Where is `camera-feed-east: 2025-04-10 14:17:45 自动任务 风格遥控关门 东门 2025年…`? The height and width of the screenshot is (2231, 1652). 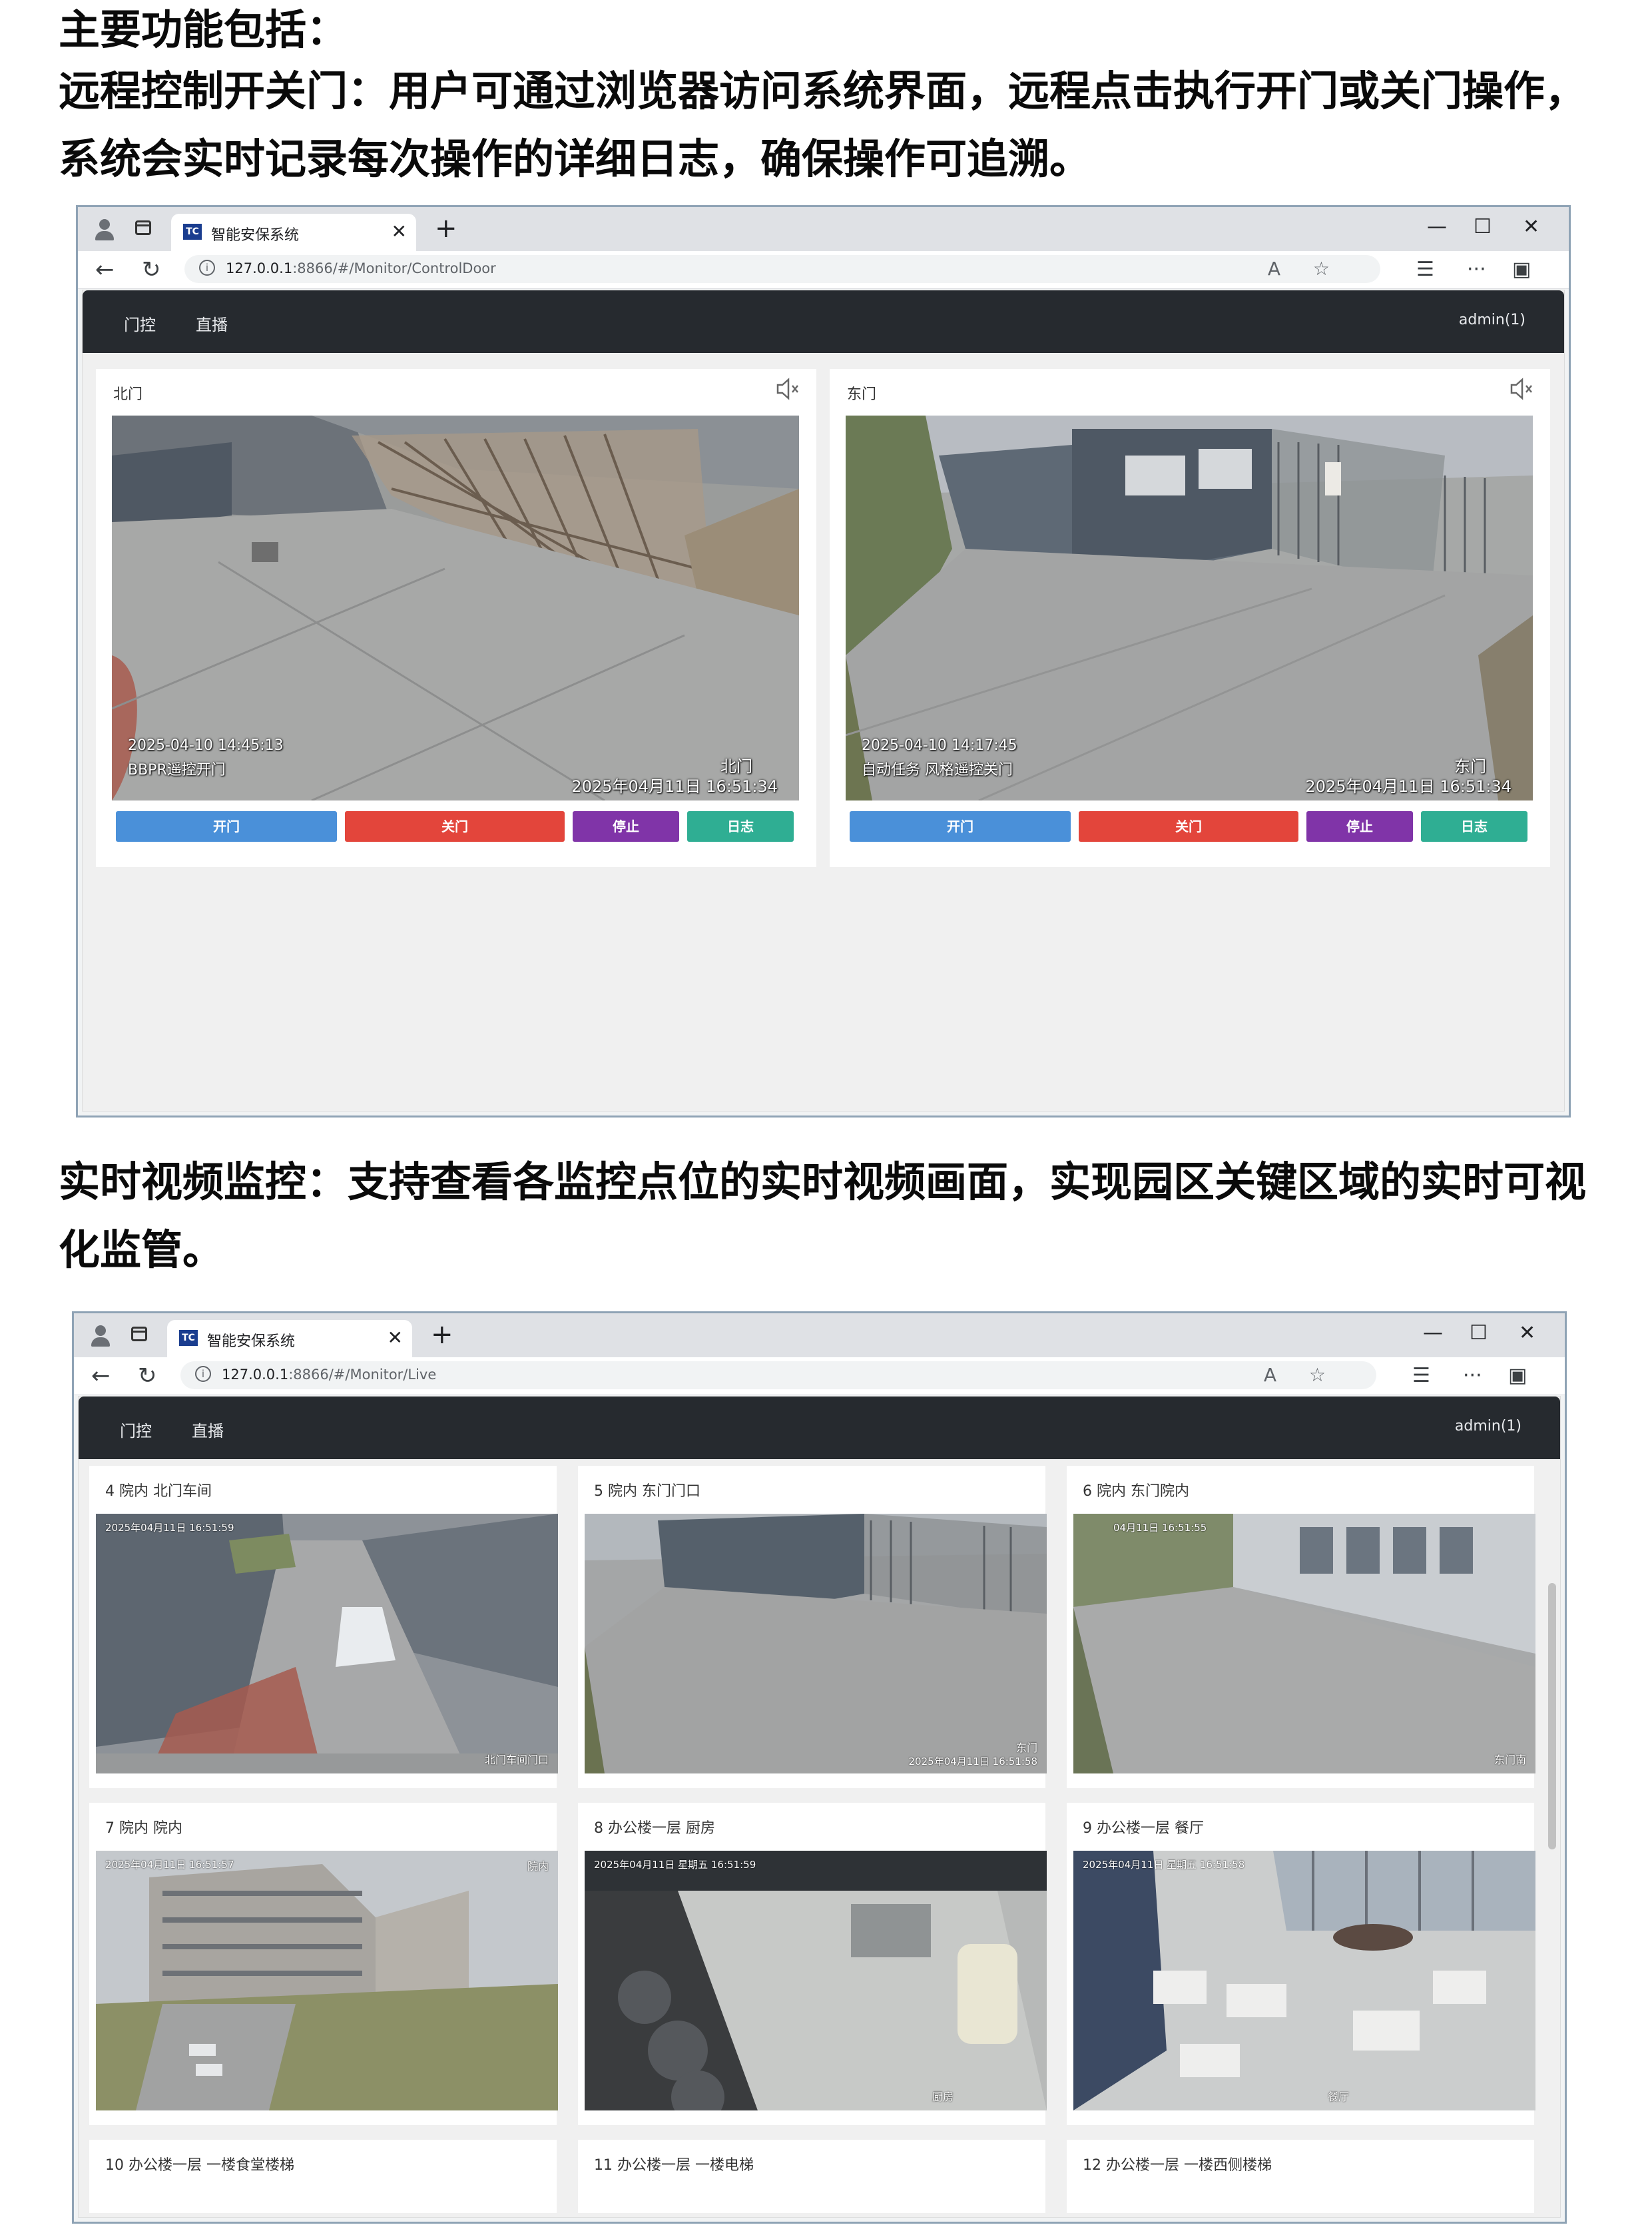
camera-feed-east: 2025-04-10 14:17:45 自动任务 风格遥控关门 东门 2025年… is located at coordinates (1189, 608).